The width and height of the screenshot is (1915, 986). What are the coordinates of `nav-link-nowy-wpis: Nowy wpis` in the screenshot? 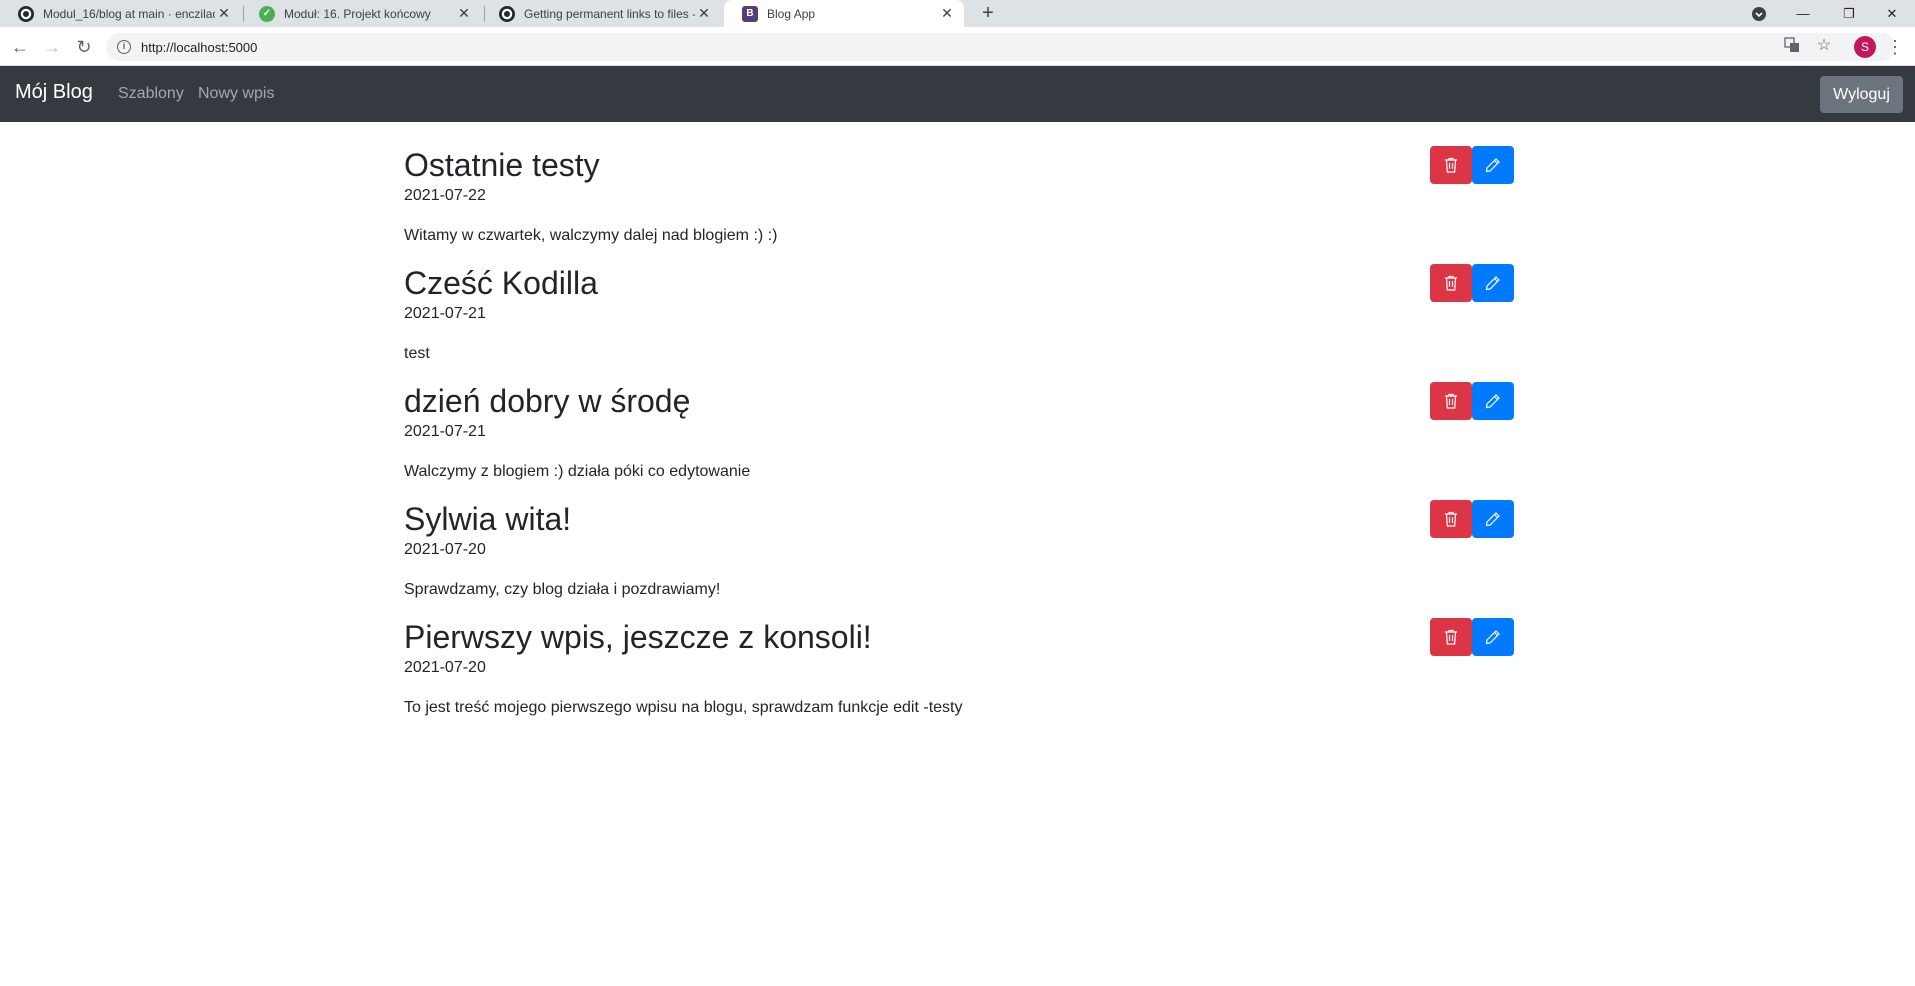 It's located at (236, 94).